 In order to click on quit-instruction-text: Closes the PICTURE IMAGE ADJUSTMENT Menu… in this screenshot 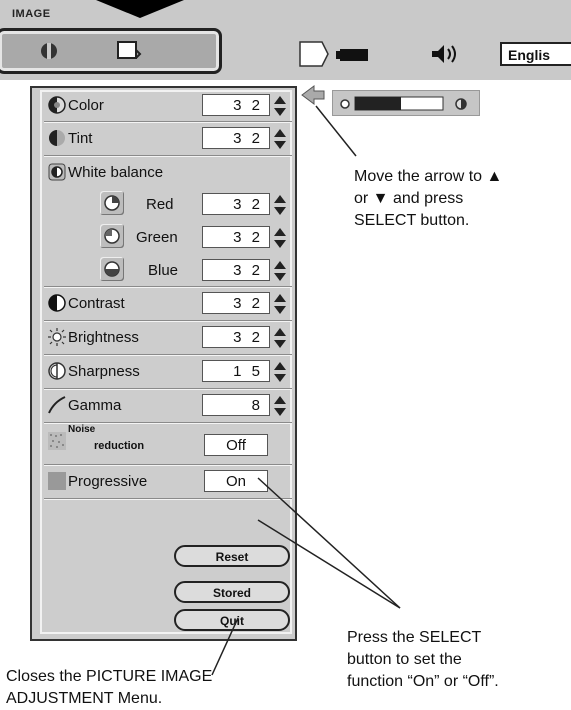, I will do `click(109, 687)`.